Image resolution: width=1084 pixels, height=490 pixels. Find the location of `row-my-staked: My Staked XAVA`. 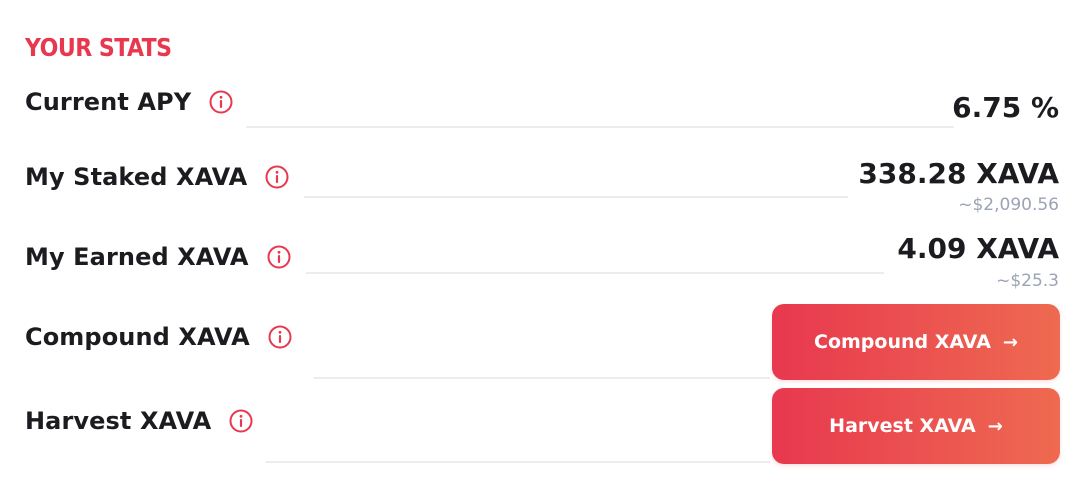

row-my-staked: My Staked XAVA is located at coordinates (157, 177).